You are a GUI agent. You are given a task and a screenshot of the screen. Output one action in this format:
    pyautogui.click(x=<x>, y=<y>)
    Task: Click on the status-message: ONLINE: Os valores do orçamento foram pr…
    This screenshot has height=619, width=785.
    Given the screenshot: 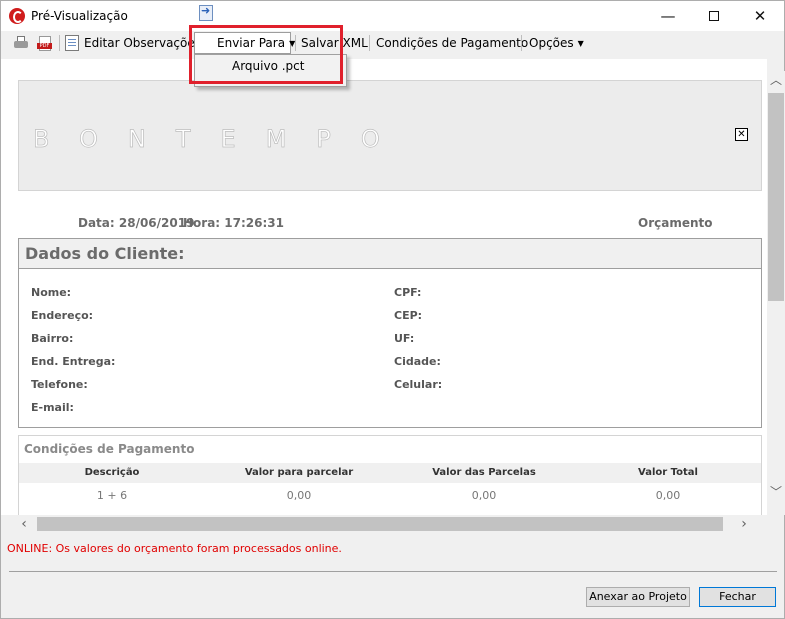 What is the action you would take?
    pyautogui.click(x=174, y=548)
    